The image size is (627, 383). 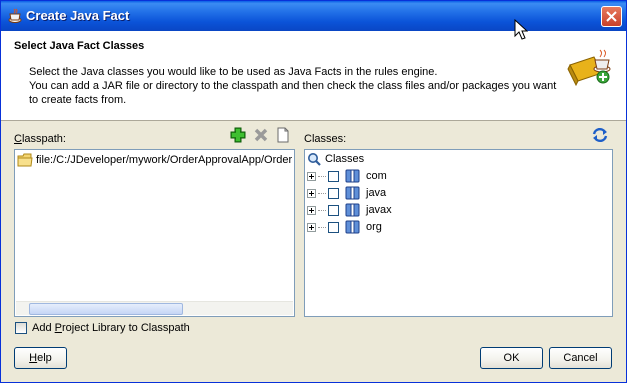 I want to click on java-cup-icon, so click(x=15, y=15).